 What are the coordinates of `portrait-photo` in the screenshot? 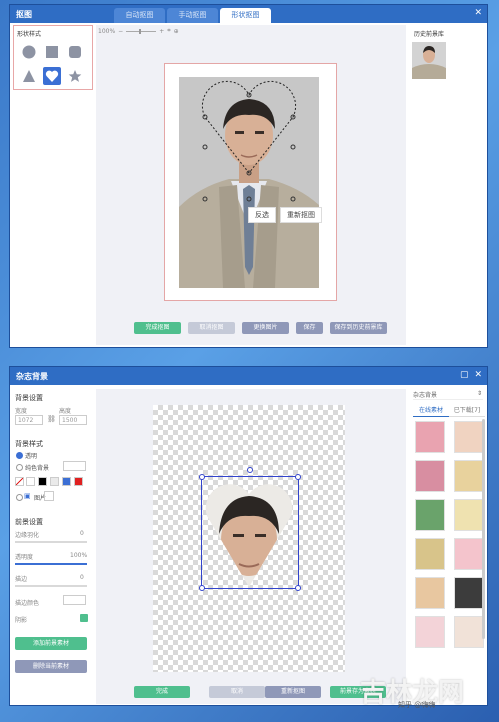 It's located at (249, 182).